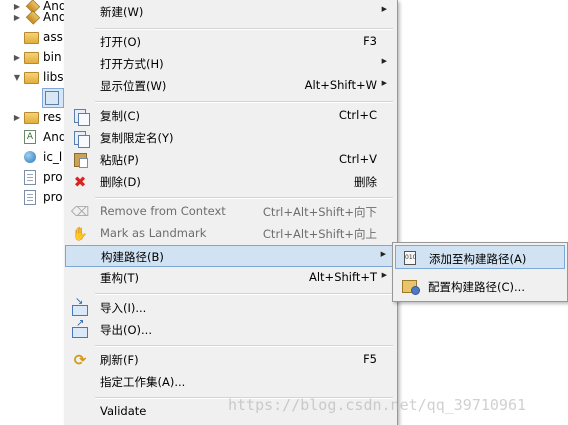 The image size is (568, 425). Describe the element at coordinates (80, 212) in the screenshot. I see `remove-context-icon: ⌫` at that location.